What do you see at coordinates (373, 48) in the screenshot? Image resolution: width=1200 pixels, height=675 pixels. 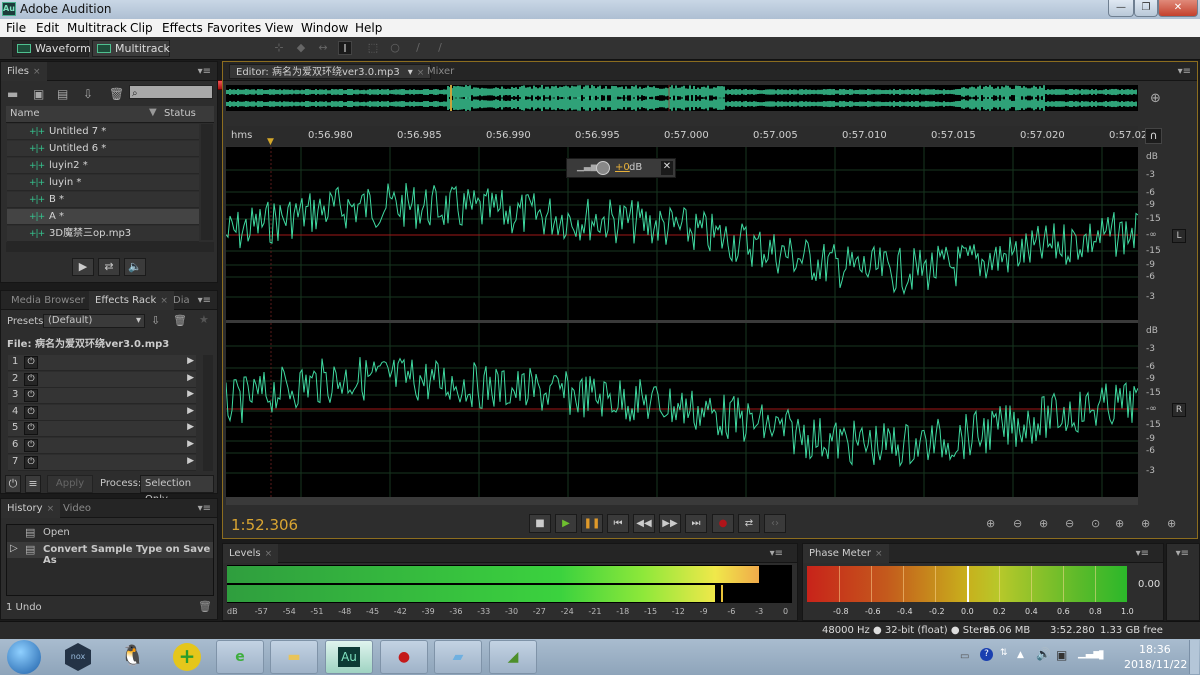 I see `marquee-tool-icon: ⬚` at bounding box center [373, 48].